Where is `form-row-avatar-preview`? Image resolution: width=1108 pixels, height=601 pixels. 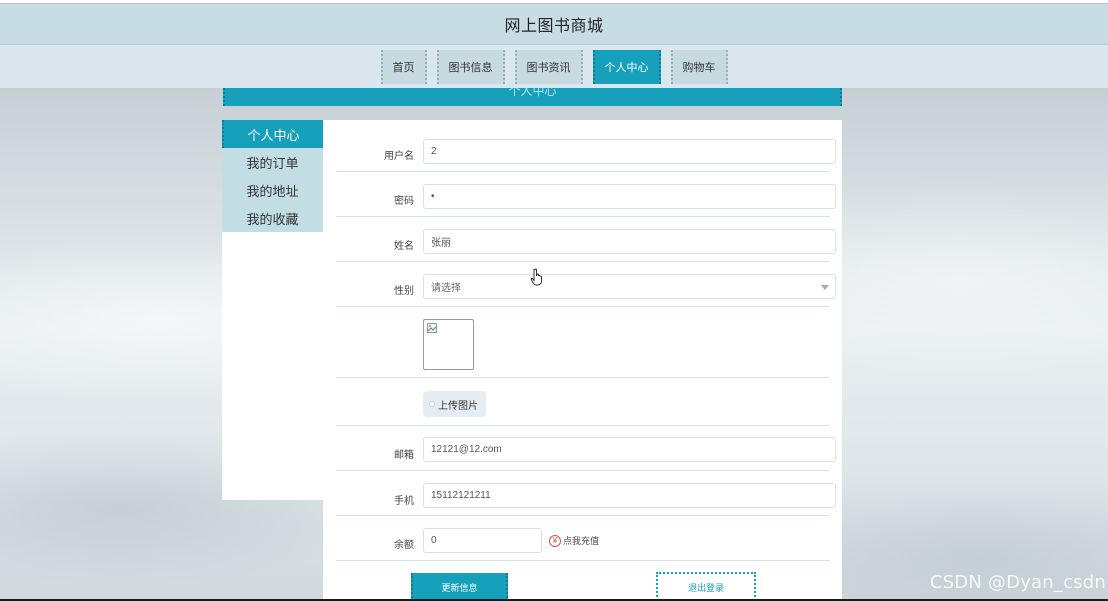 form-row-avatar-preview is located at coordinates (583, 342).